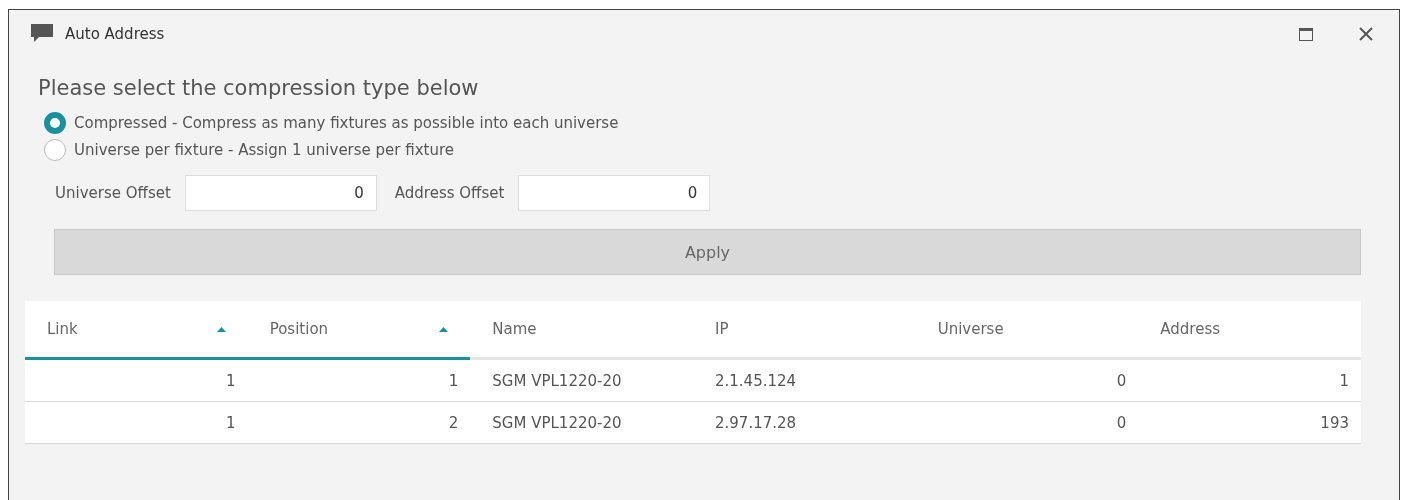 This screenshot has width=1407, height=500. What do you see at coordinates (136, 330) in the screenshot?
I see `column-header: Link` at bounding box center [136, 330].